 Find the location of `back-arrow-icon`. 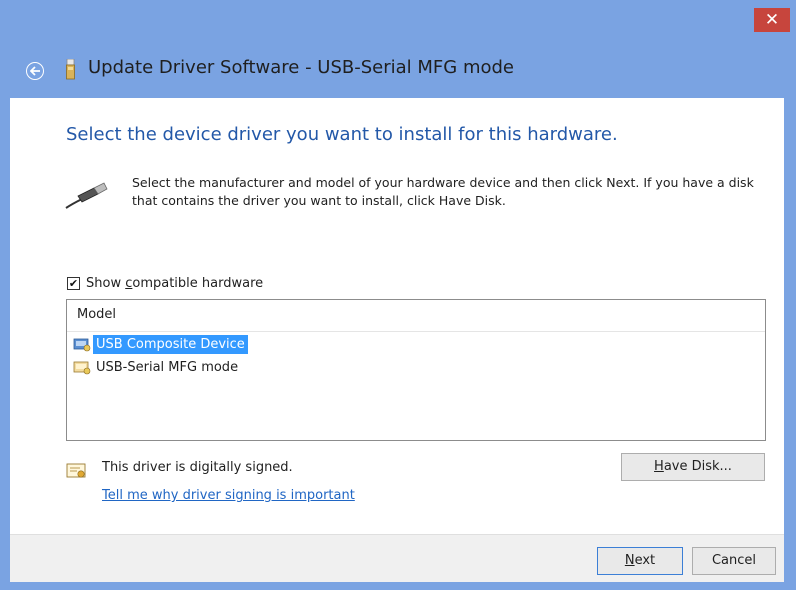

back-arrow-icon is located at coordinates (34, 71).